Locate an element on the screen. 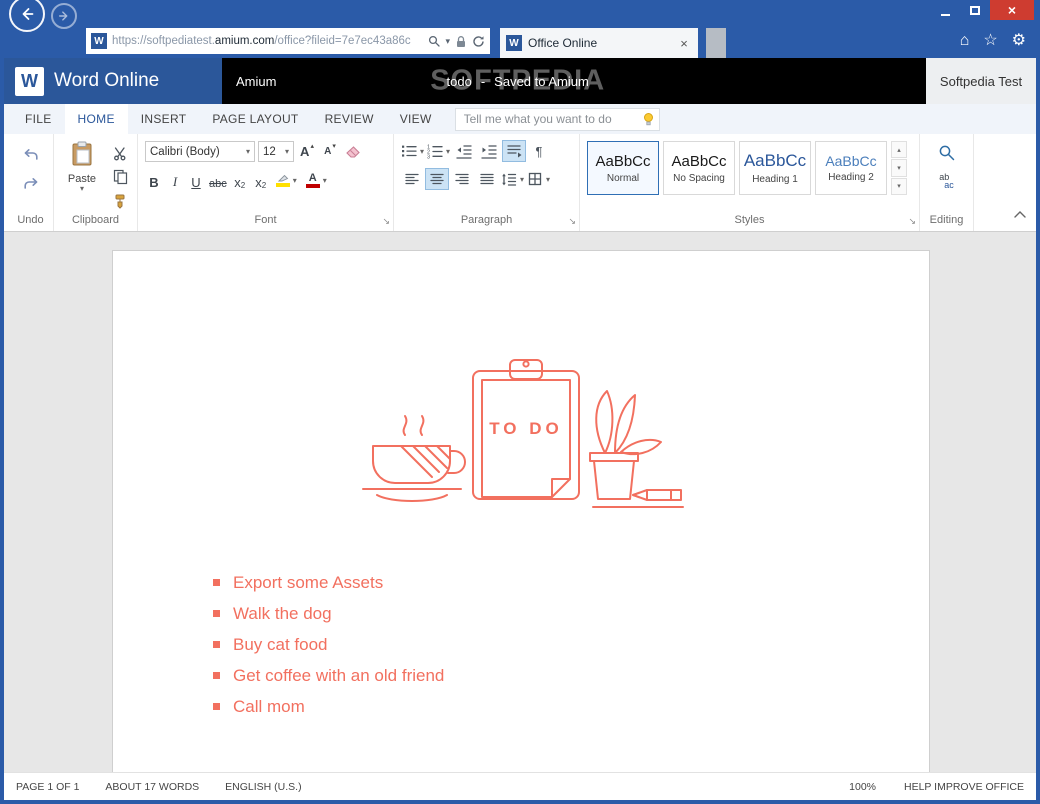 The height and width of the screenshot is (804, 1040). align-right-button is located at coordinates (462, 179).